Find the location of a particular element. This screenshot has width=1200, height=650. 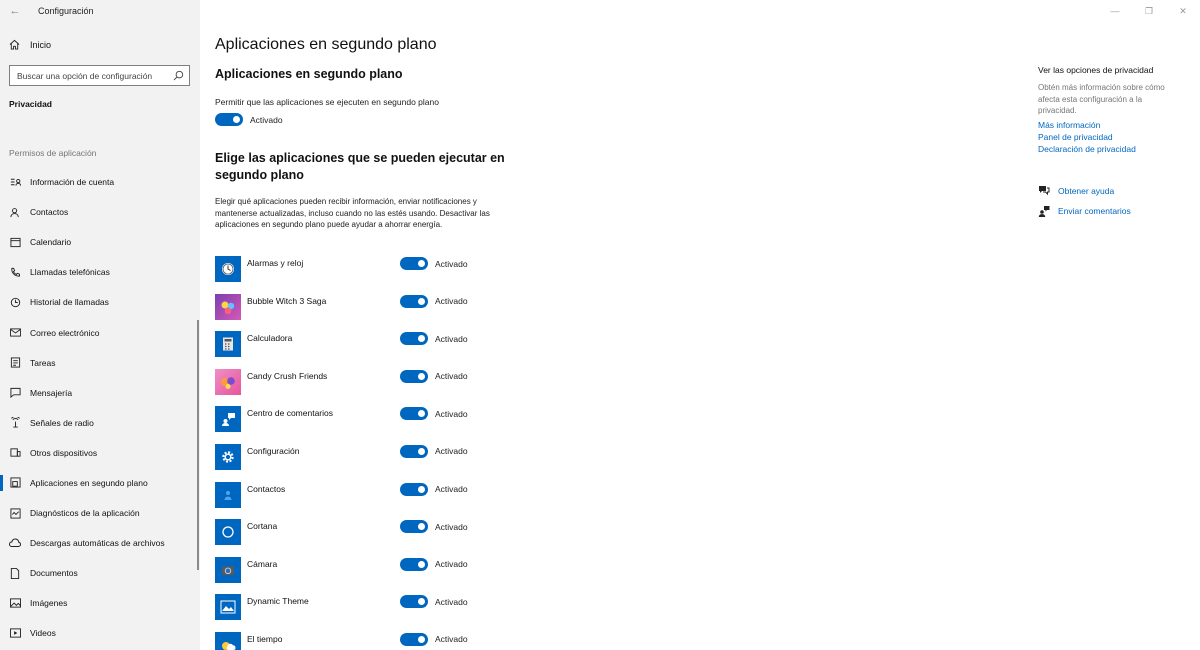

get-help-link: Obtener ayuda is located at coordinates (1076, 190).